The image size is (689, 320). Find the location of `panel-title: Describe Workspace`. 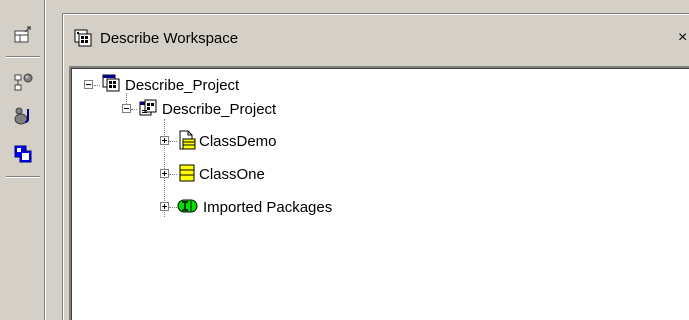

panel-title: Describe Workspace is located at coordinates (169, 38).